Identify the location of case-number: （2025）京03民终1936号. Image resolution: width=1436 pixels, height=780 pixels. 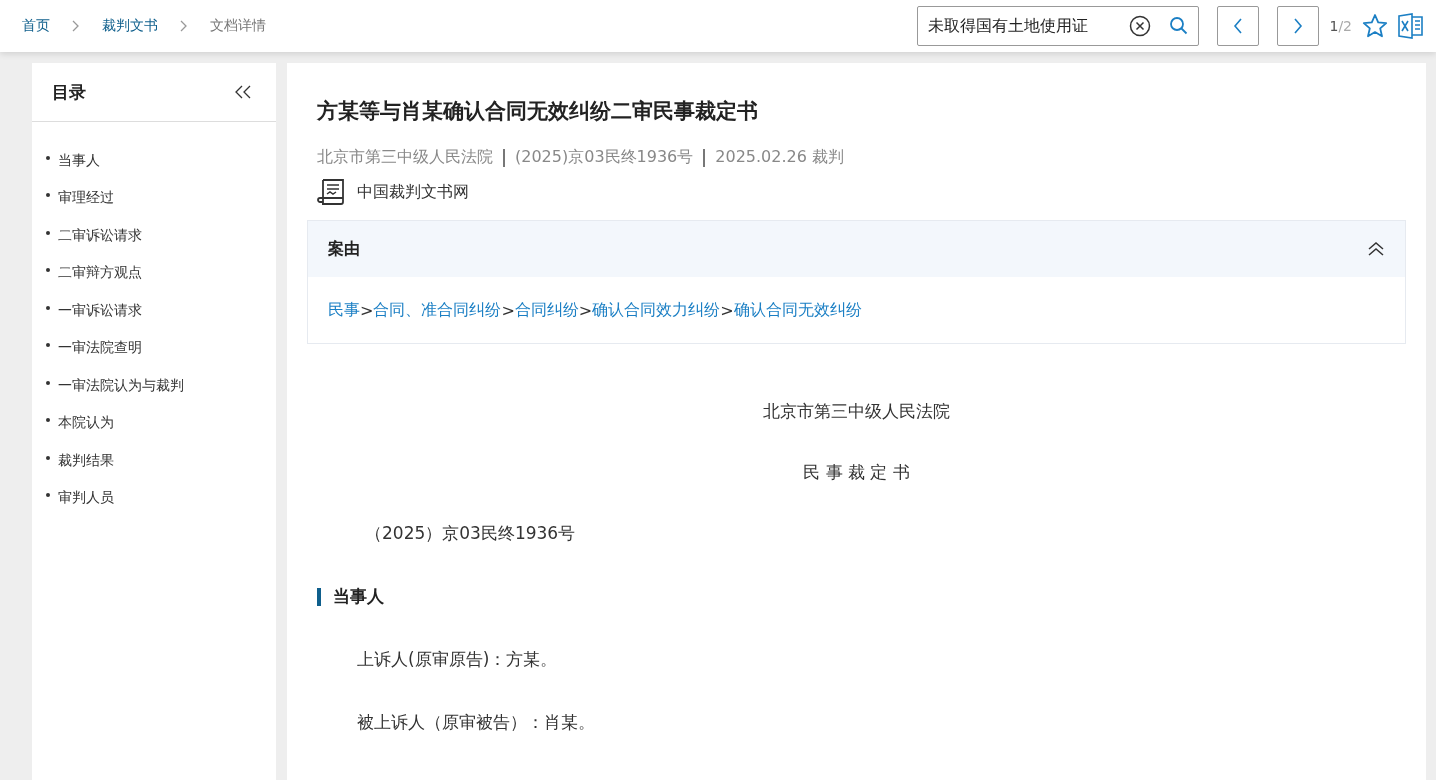
(471, 533).